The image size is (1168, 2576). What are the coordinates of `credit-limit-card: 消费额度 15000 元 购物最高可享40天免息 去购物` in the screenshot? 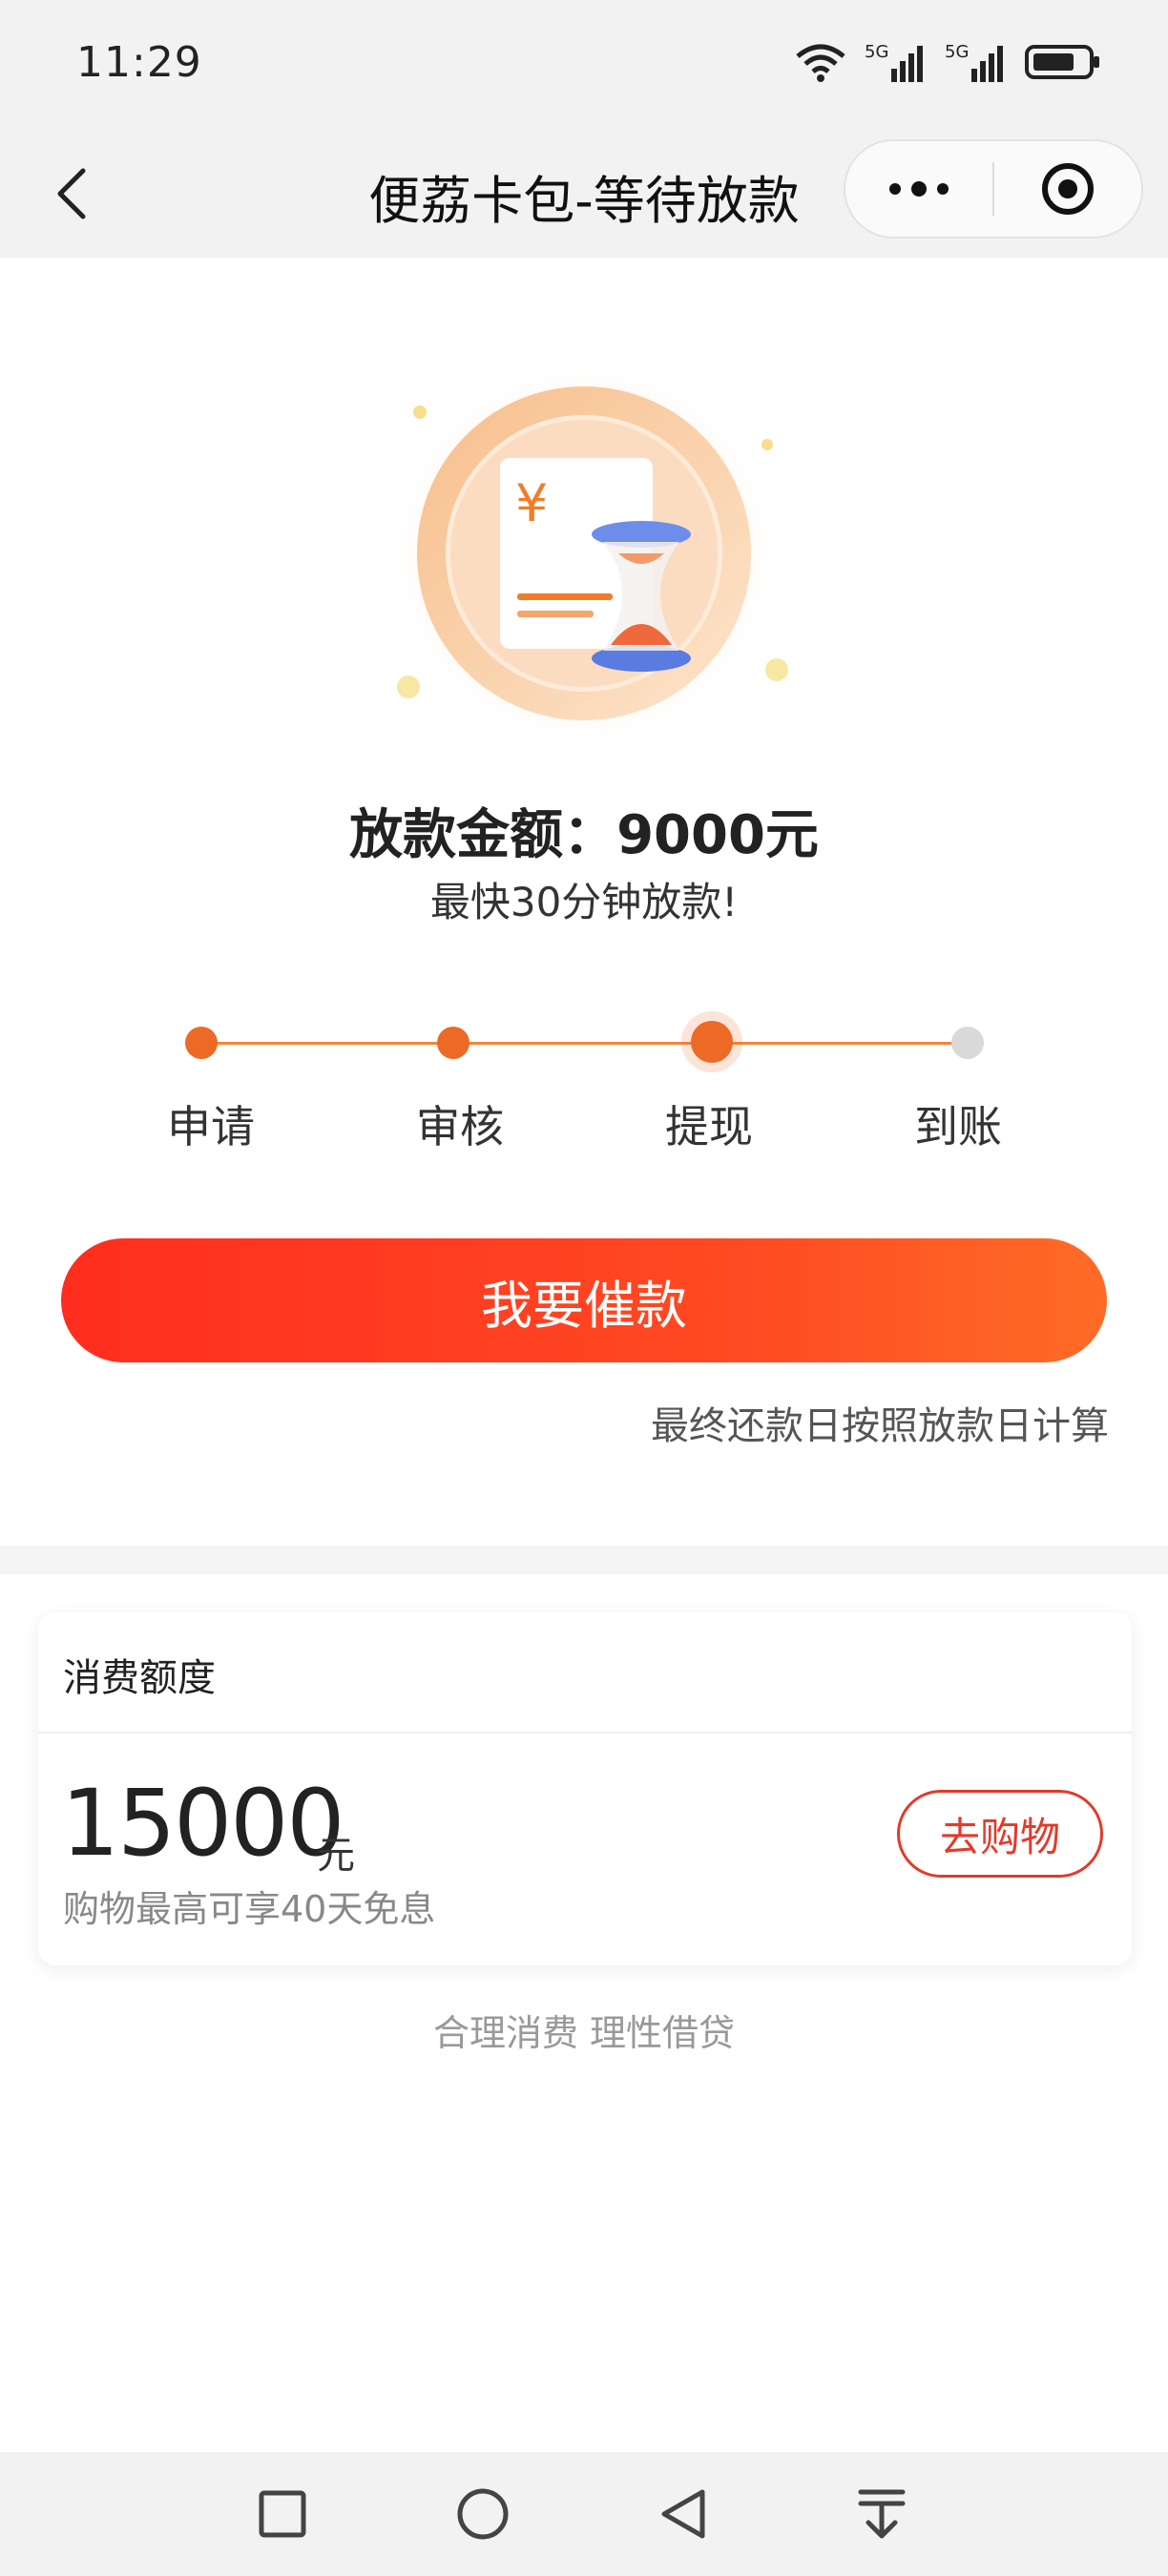 It's located at (585, 1788).